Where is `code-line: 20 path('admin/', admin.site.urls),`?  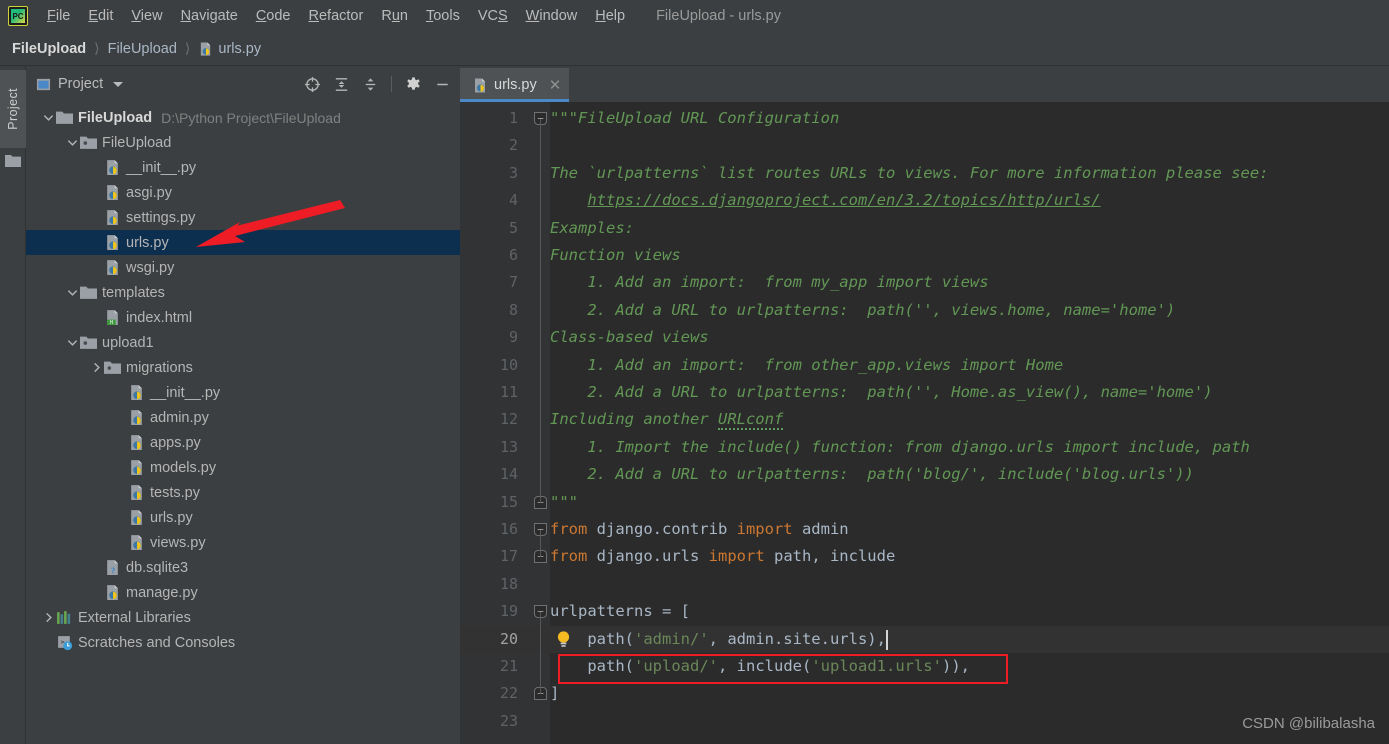
code-line: 20 path('admin/', admin.site.urls), is located at coordinates (924, 639).